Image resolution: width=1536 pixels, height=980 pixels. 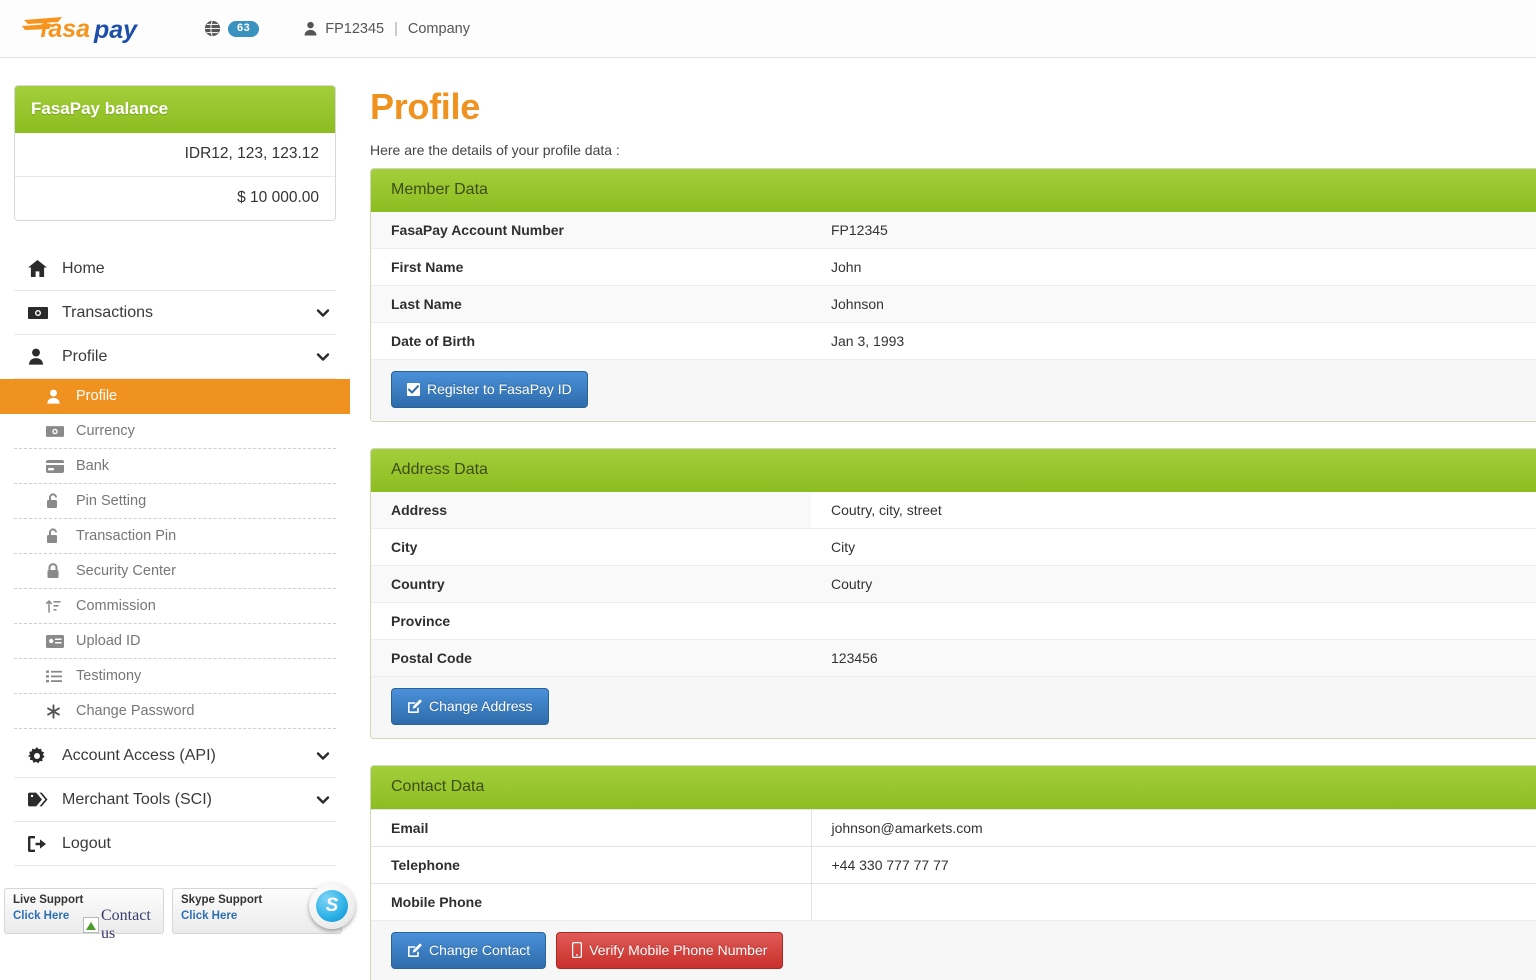 I want to click on live-support-widget: Live Support Click Here Contact us, so click(x=84, y=915).